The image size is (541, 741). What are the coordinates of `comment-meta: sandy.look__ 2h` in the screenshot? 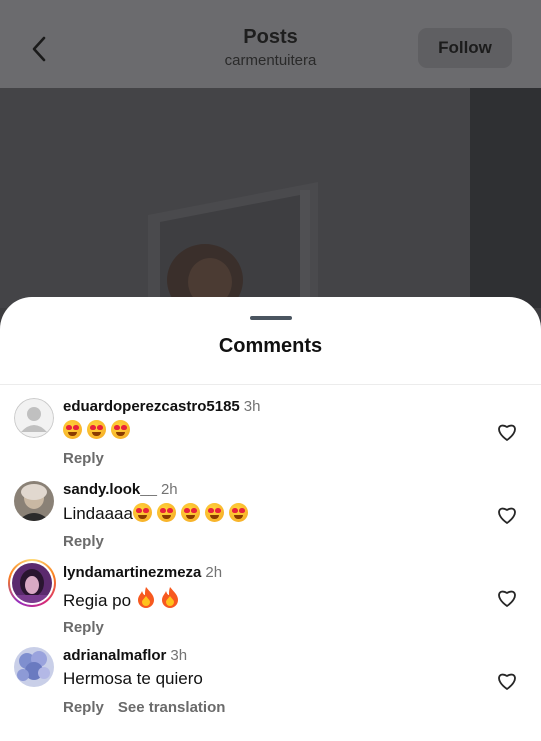 It's located at (120, 489).